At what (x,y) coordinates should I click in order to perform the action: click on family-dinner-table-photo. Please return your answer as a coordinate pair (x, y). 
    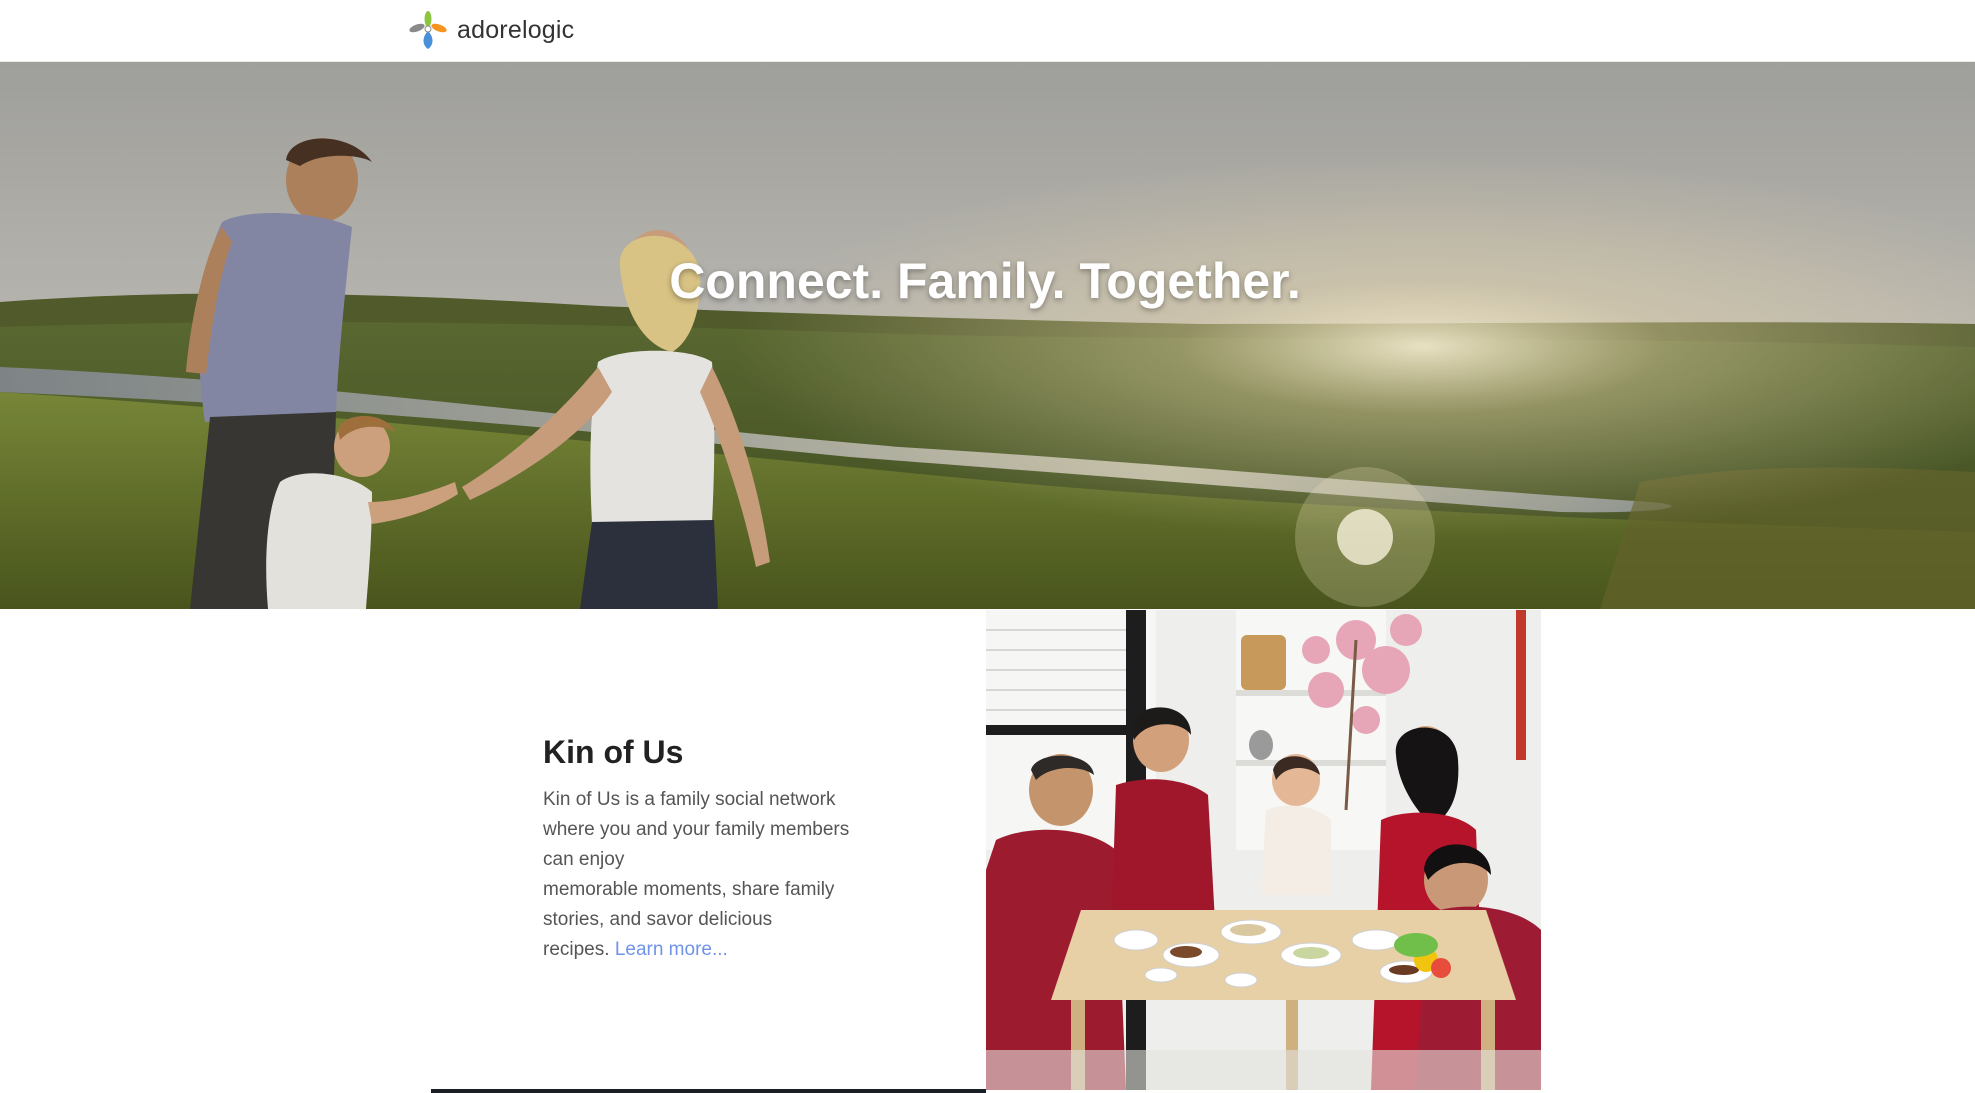
    Looking at the image, I should click on (1263, 850).